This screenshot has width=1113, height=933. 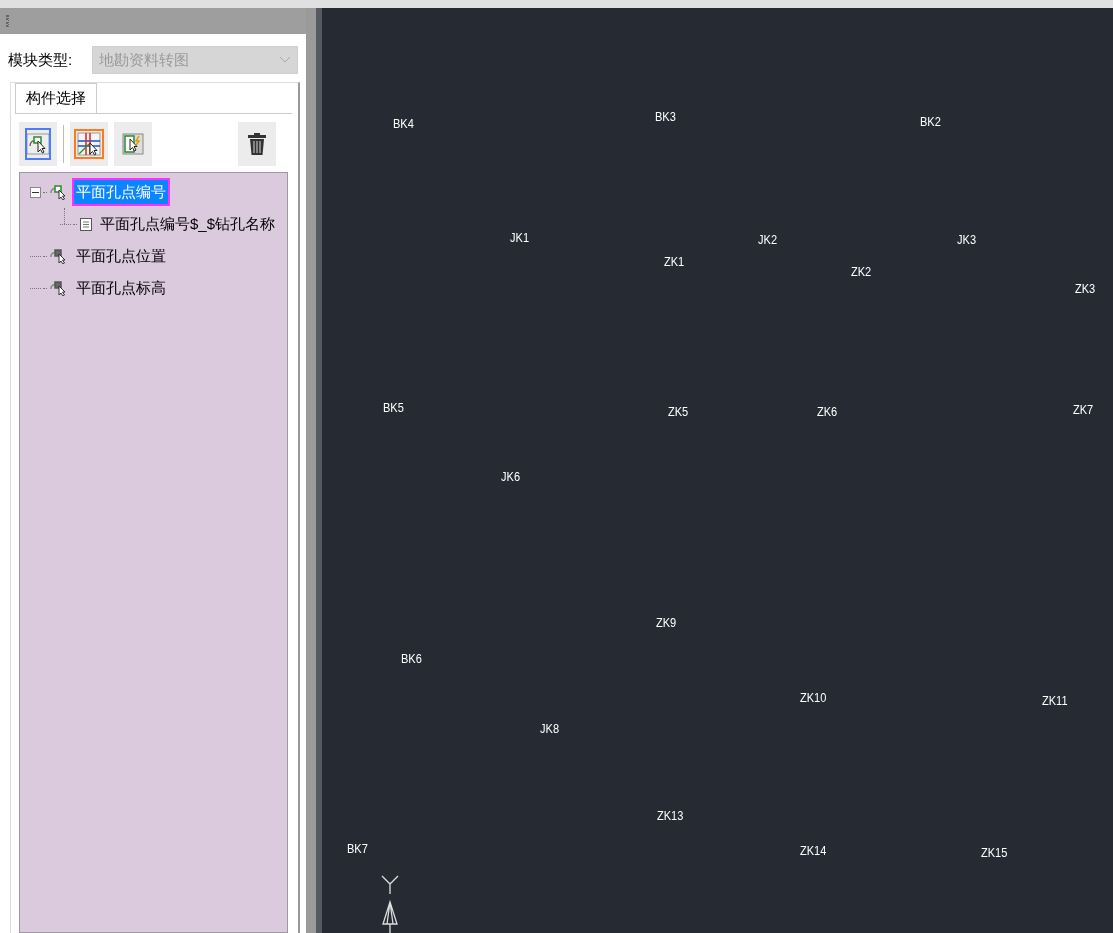 What do you see at coordinates (994, 853) in the screenshot?
I see `borehole-label: ZK15` at bounding box center [994, 853].